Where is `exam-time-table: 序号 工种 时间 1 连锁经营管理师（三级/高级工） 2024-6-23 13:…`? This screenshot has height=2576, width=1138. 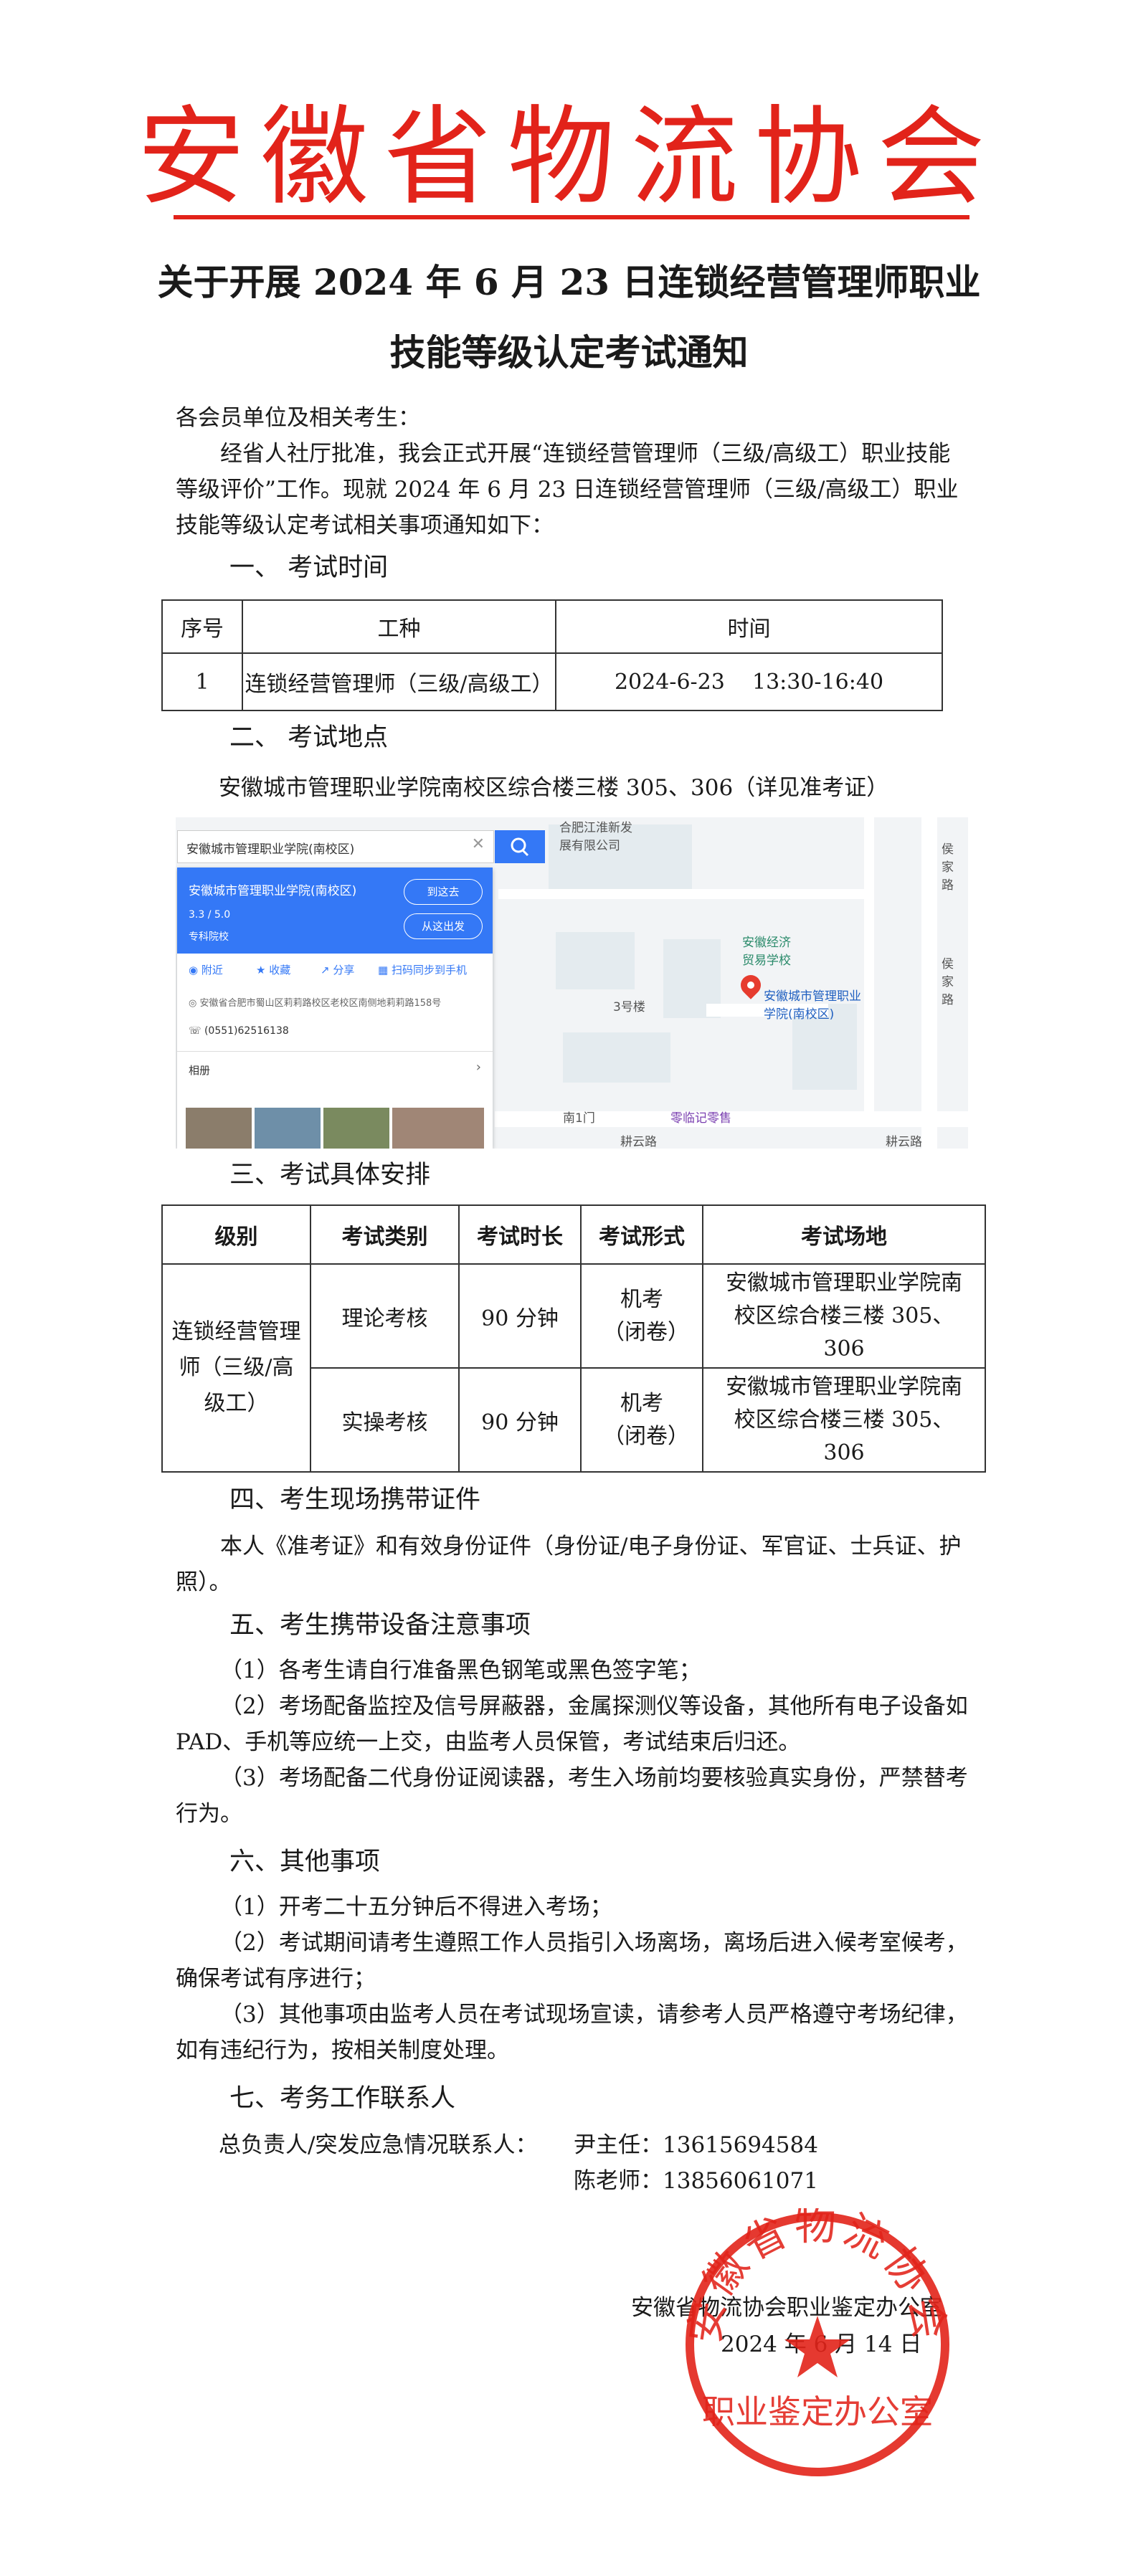
exam-time-table: 序号 工种 时间 1 连锁经营管理师（三级/高级工） 2024-6-23 13:… is located at coordinates (552, 655).